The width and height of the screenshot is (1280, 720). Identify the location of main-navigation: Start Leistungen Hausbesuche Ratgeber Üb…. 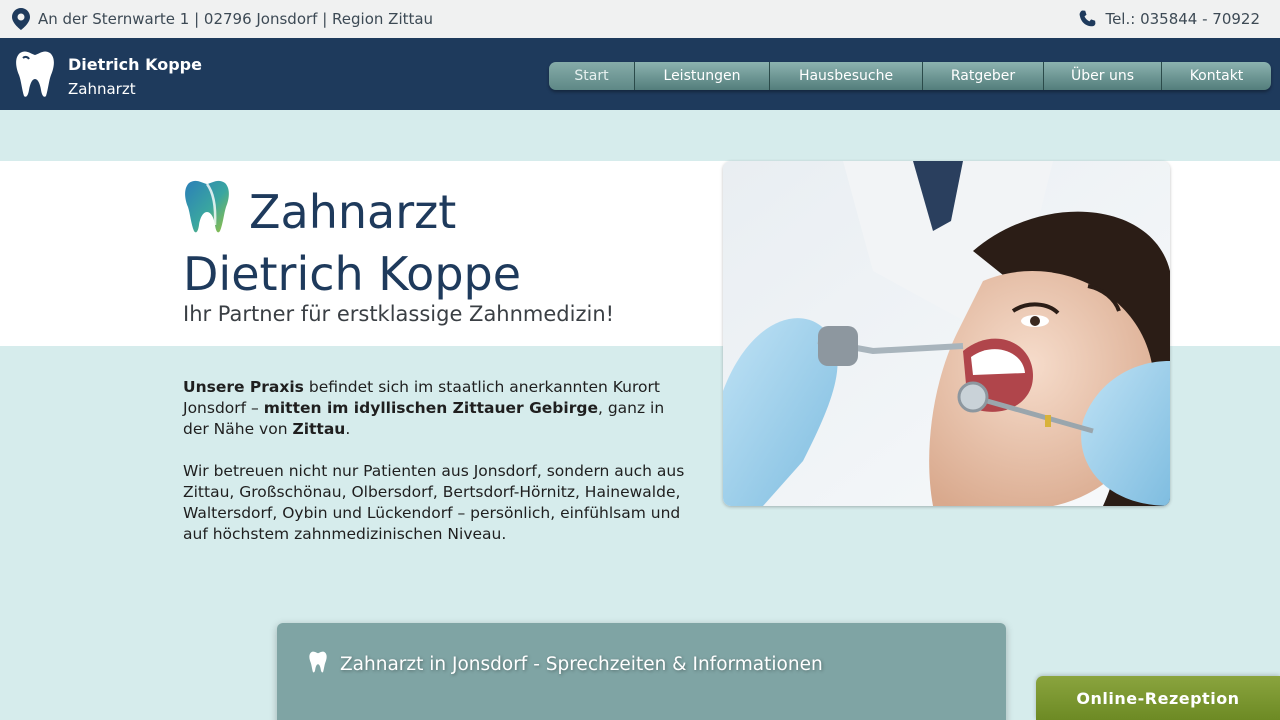
(910, 76).